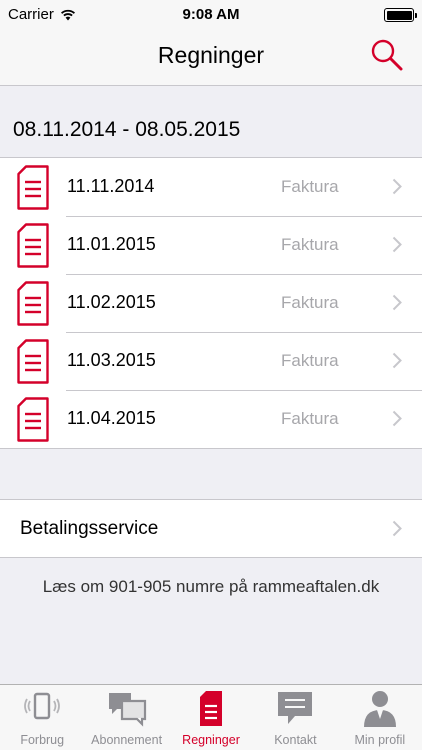  I want to click on tab-label: Min profil, so click(380, 740).